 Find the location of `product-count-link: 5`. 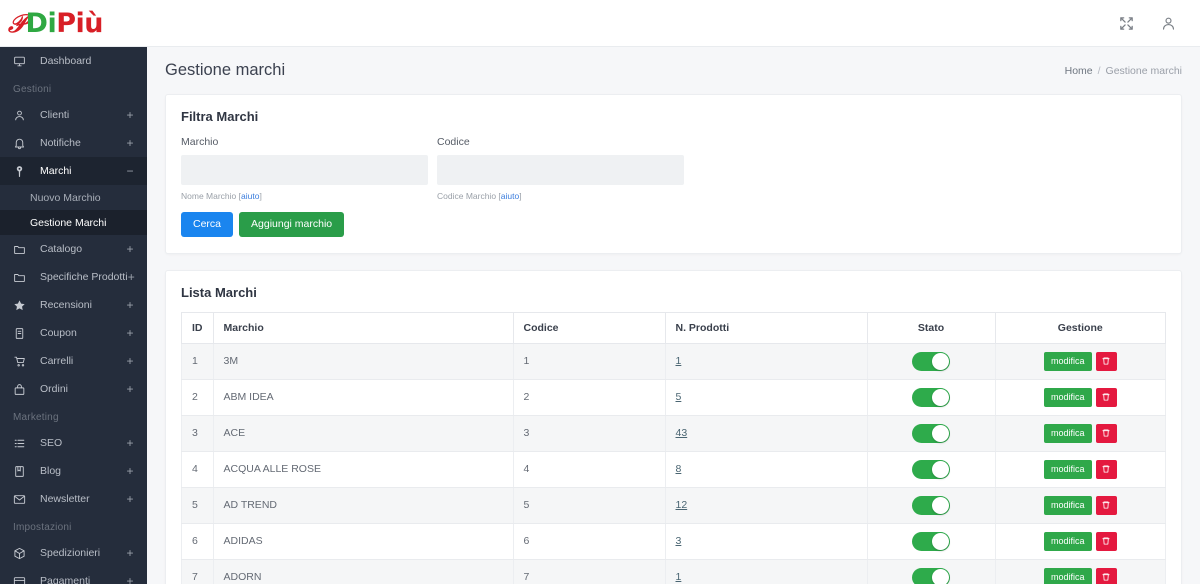

product-count-link: 5 is located at coordinates (679, 397).